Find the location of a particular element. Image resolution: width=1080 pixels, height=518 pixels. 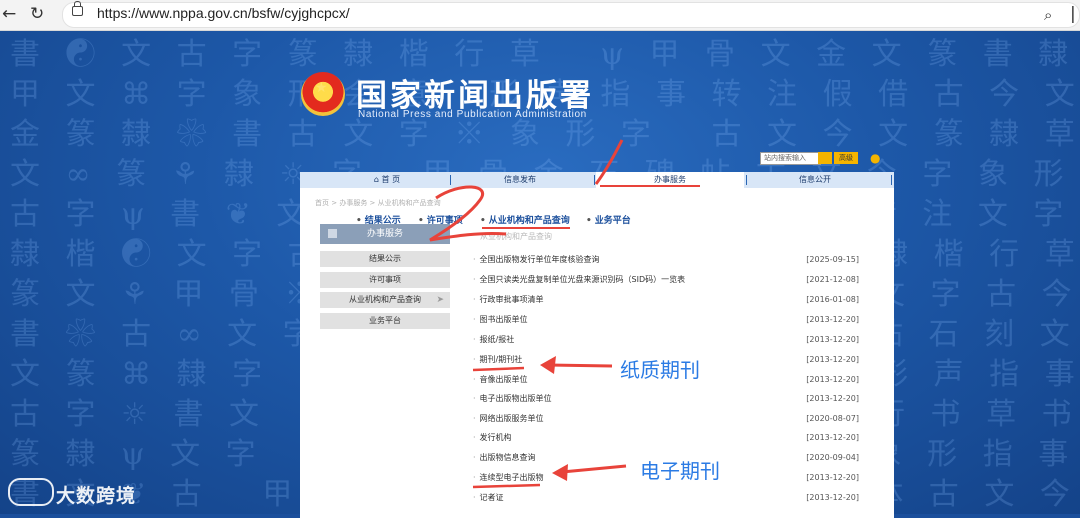

annotation-underline-journal is located at coordinates (498, 369).